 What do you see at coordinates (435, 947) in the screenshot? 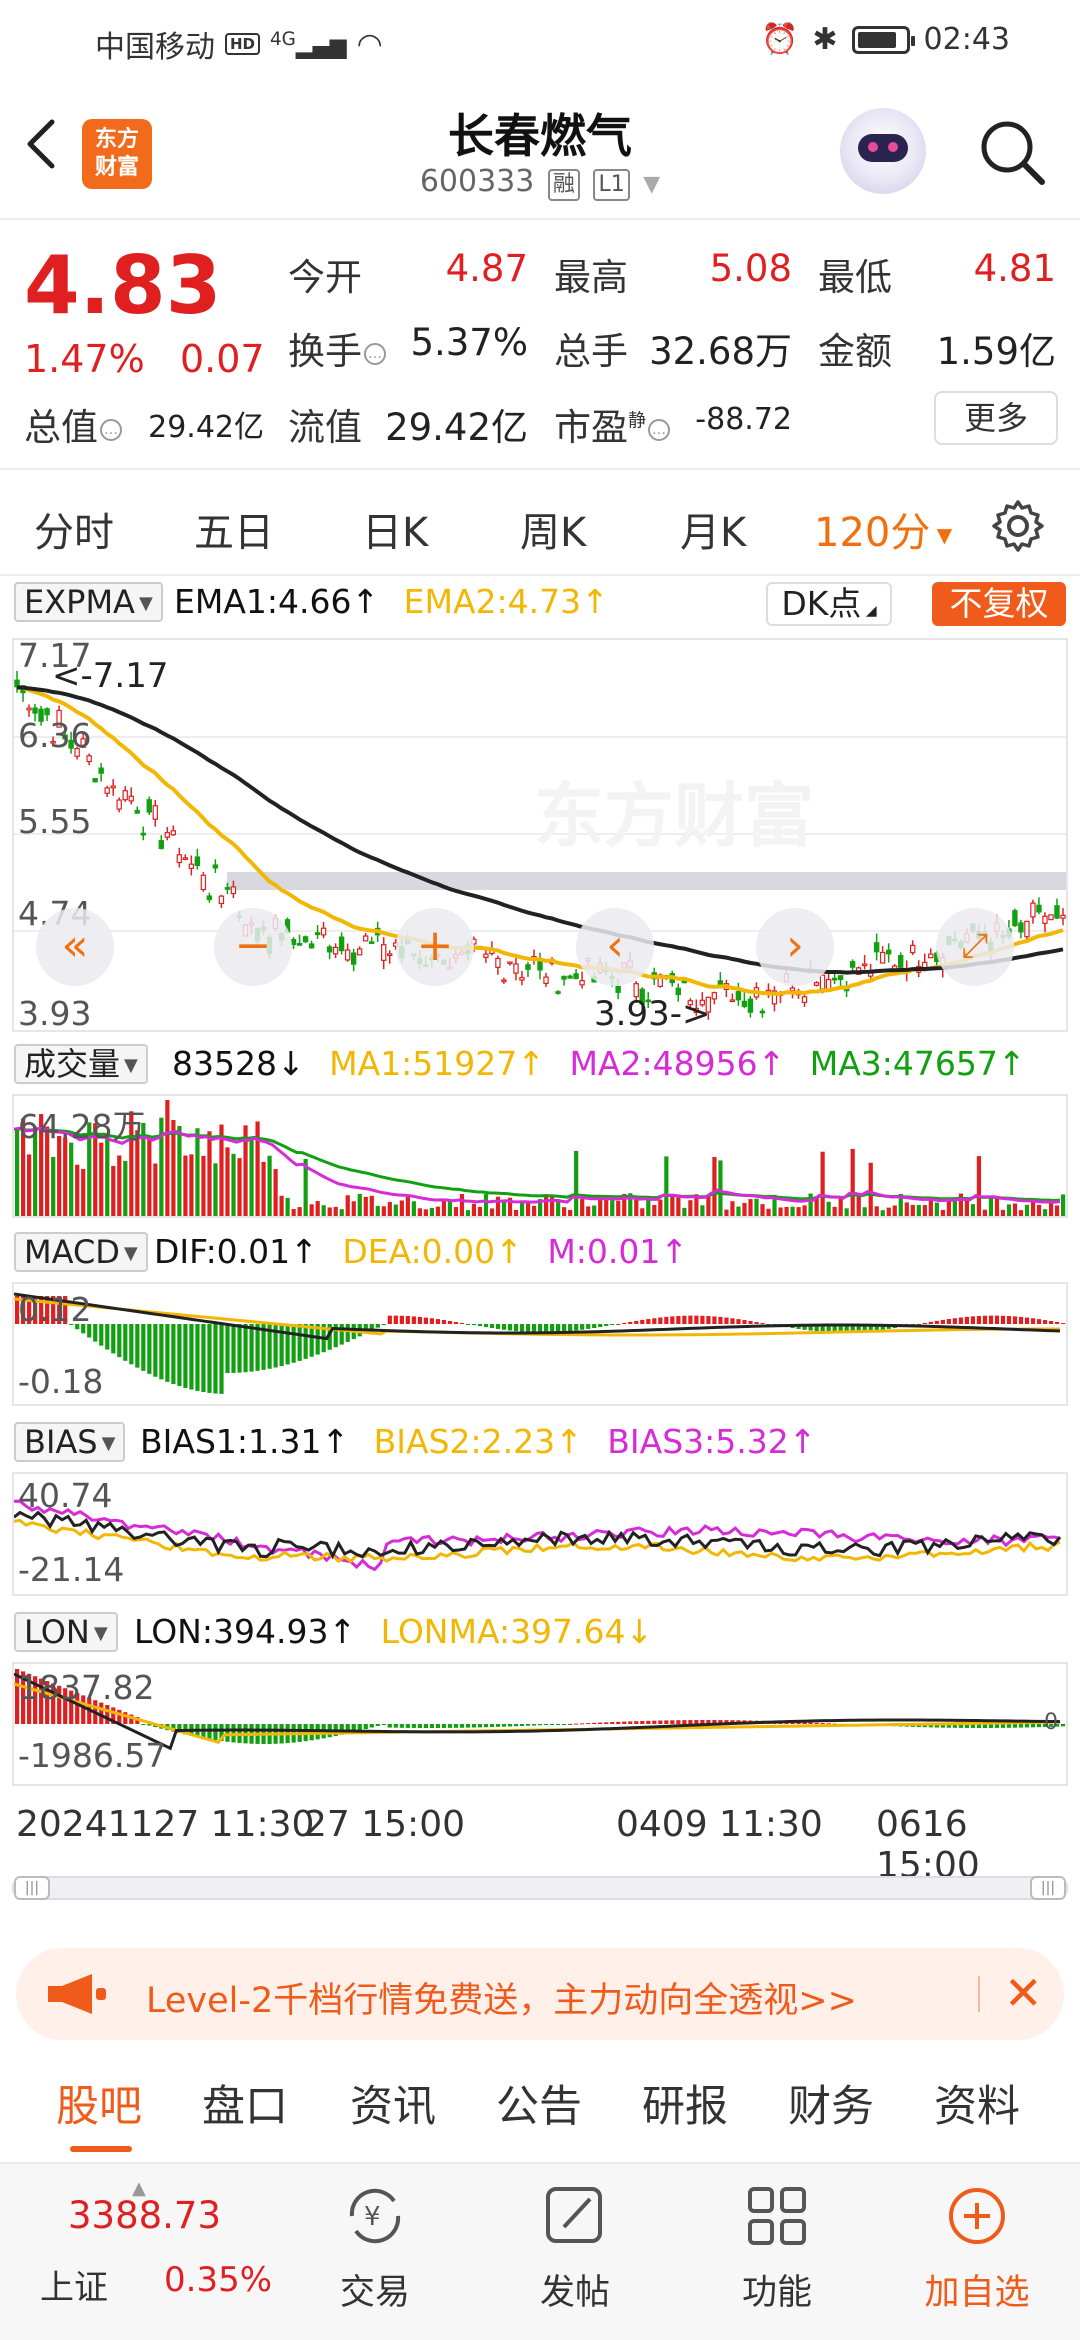
I see `zoom-in-icon: +` at bounding box center [435, 947].